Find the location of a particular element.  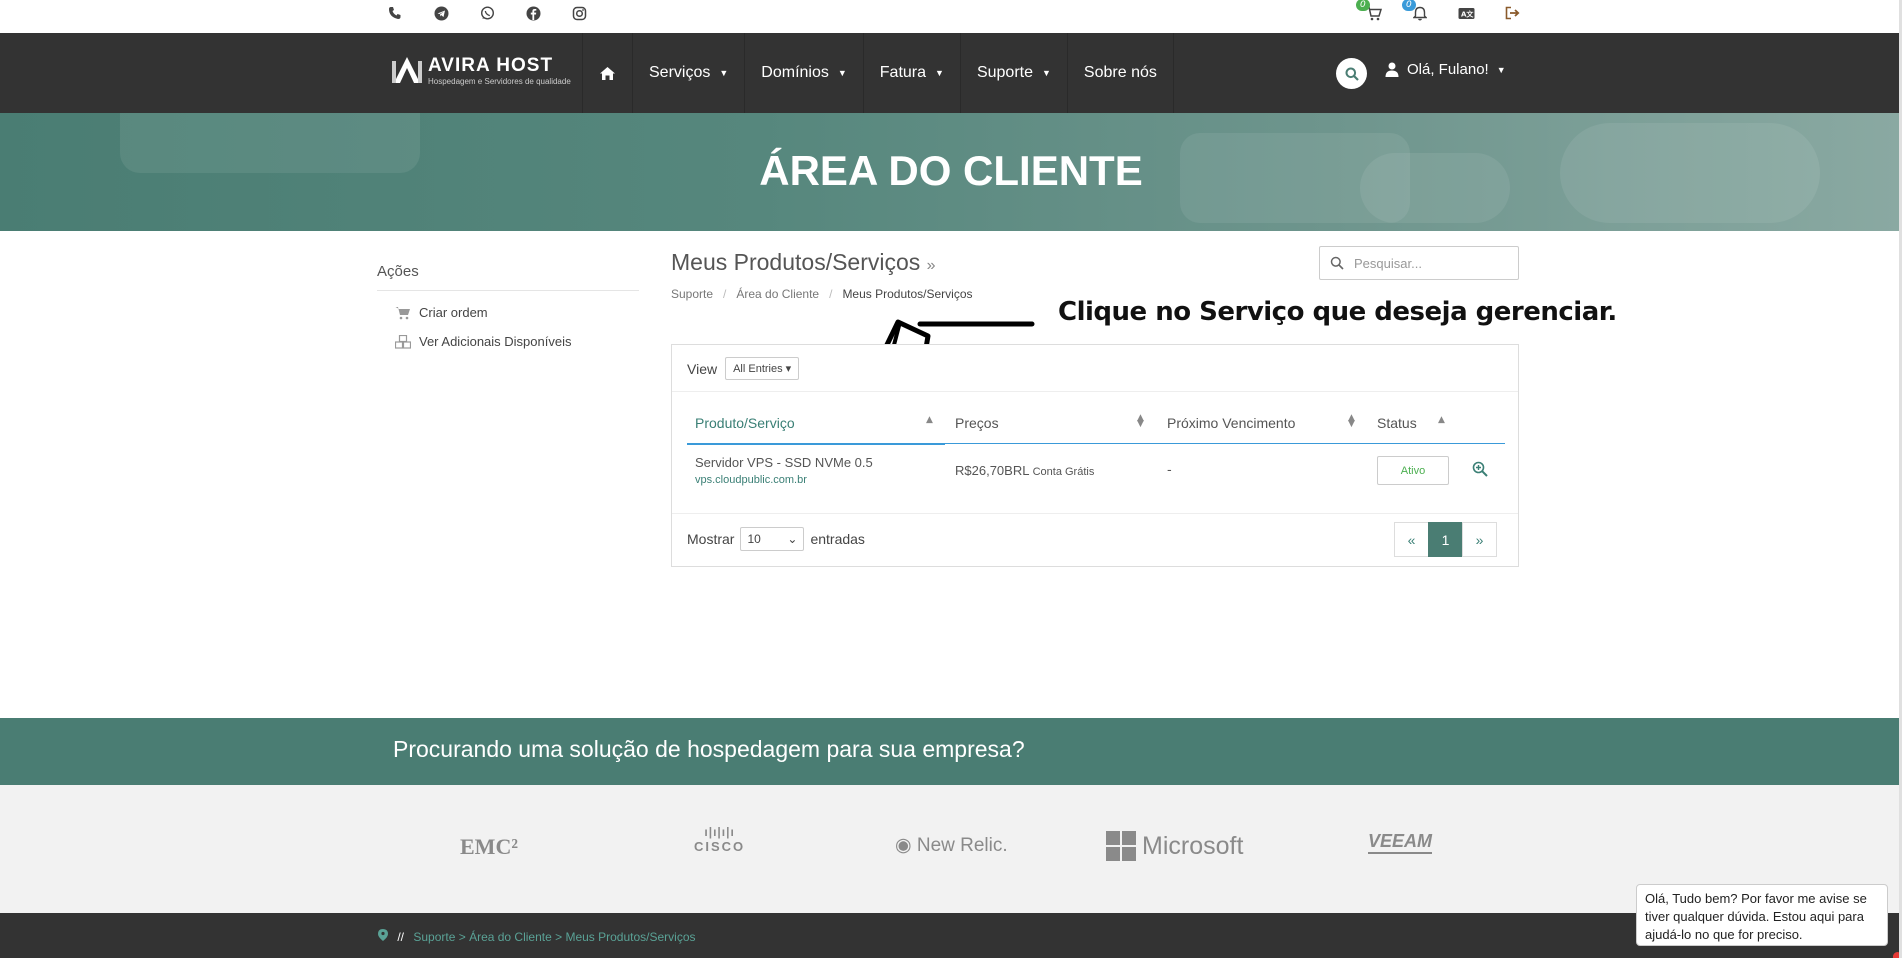

nav-suporte: Suporte ▼ is located at coordinates (1013, 73).